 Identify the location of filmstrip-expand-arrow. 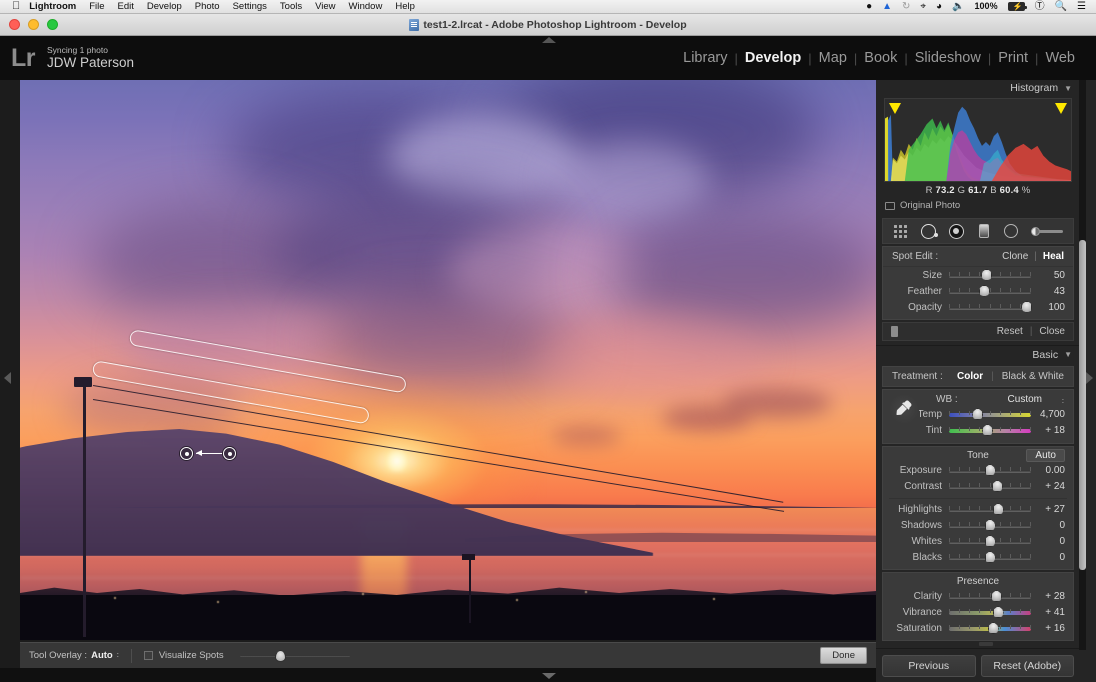
(549, 676).